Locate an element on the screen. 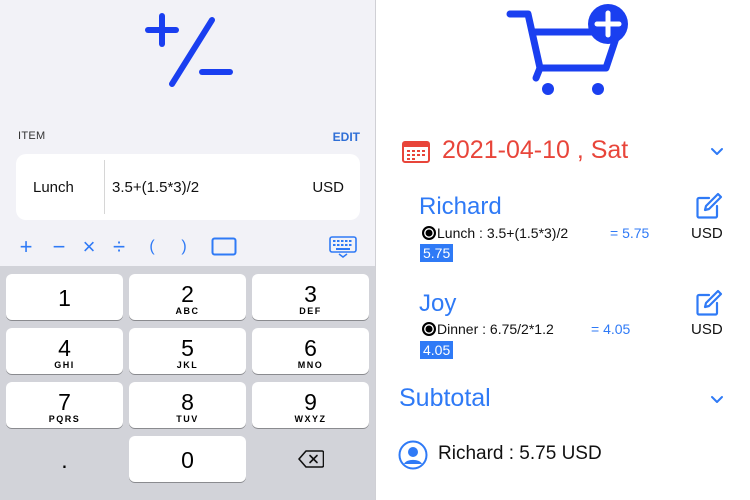 Image resolution: width=750 pixels, height=500 pixels. expense-text: Lunch : 3.5+(1.5*3)/2 is located at coordinates (503, 233).